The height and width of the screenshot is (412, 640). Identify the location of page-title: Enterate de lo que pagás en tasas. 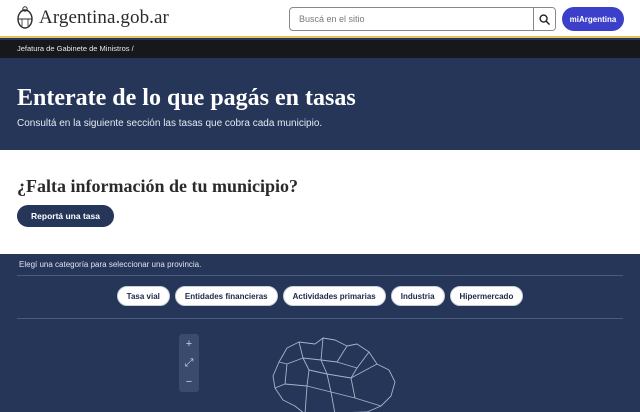
(186, 98).